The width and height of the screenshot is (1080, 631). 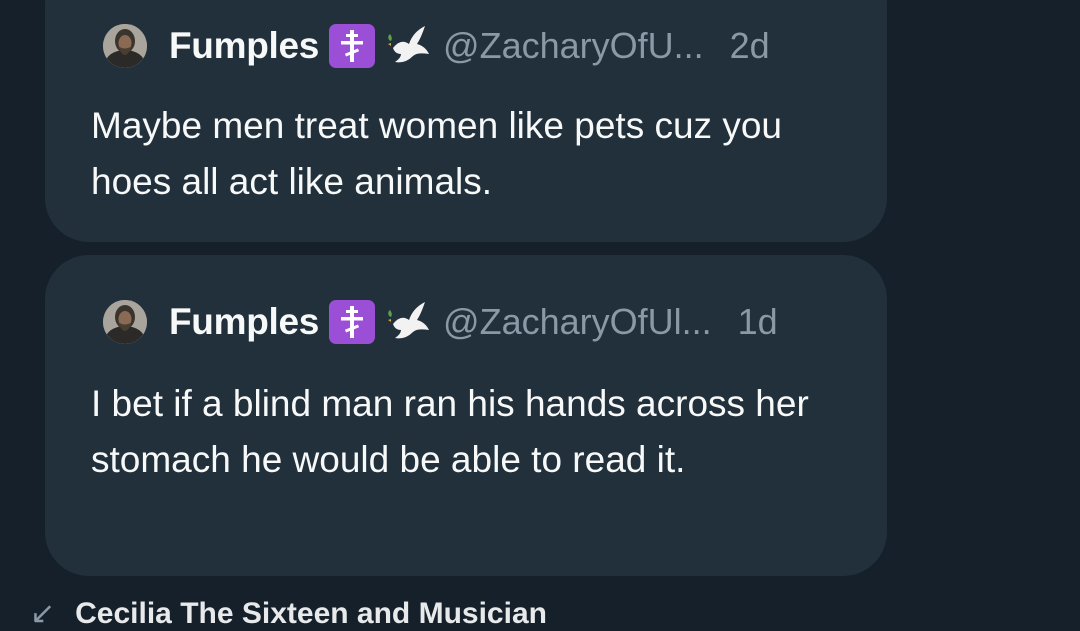 I want to click on reply-context-label: Cecilia The Sixteen and Musician, so click(x=311, y=613).